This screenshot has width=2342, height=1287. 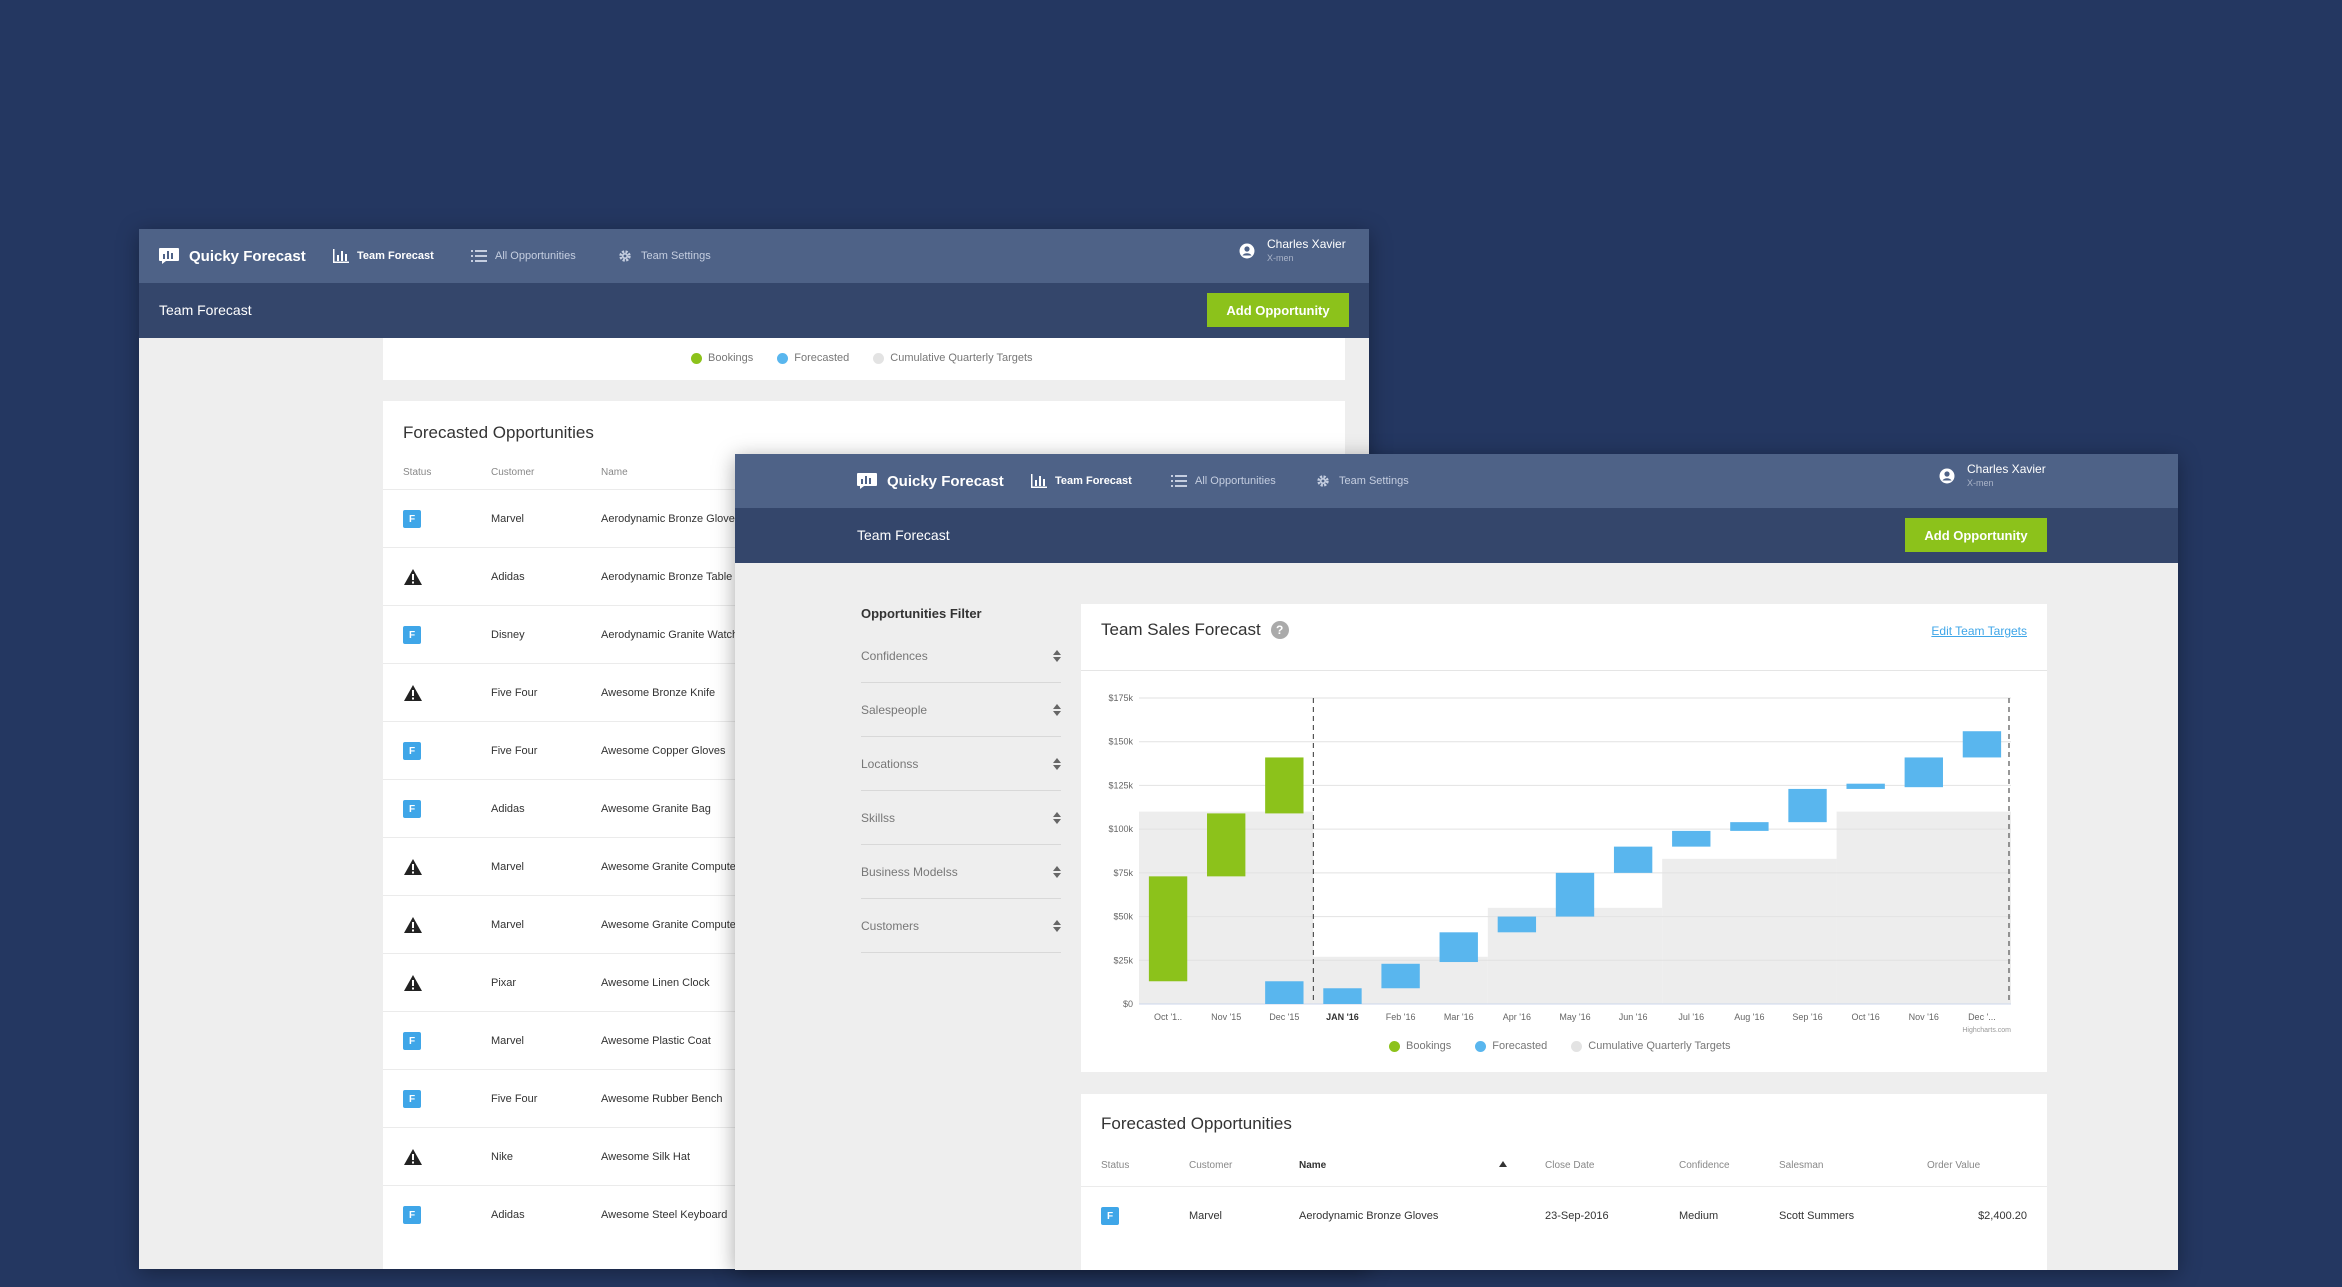 What do you see at coordinates (1704, 1165) in the screenshot?
I see `column-header-confidence: Confidence` at bounding box center [1704, 1165].